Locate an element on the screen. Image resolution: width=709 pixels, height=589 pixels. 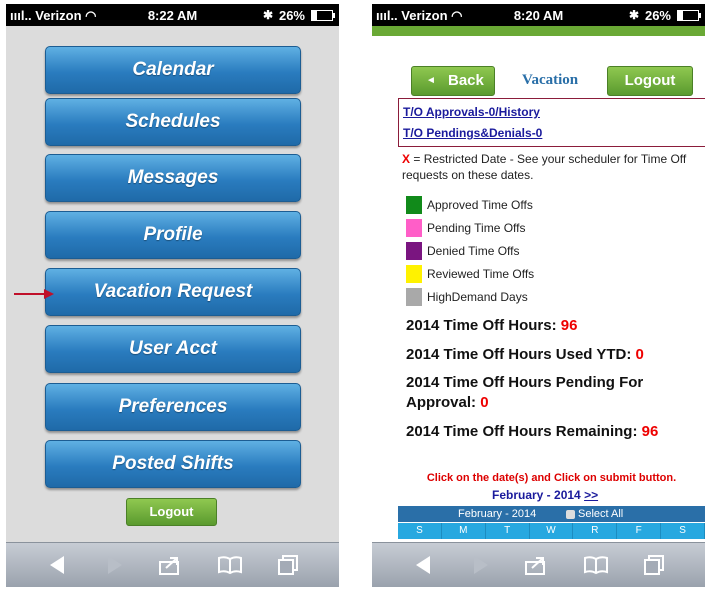
pointer-arrow-icon is located at coordinates (34, 294).